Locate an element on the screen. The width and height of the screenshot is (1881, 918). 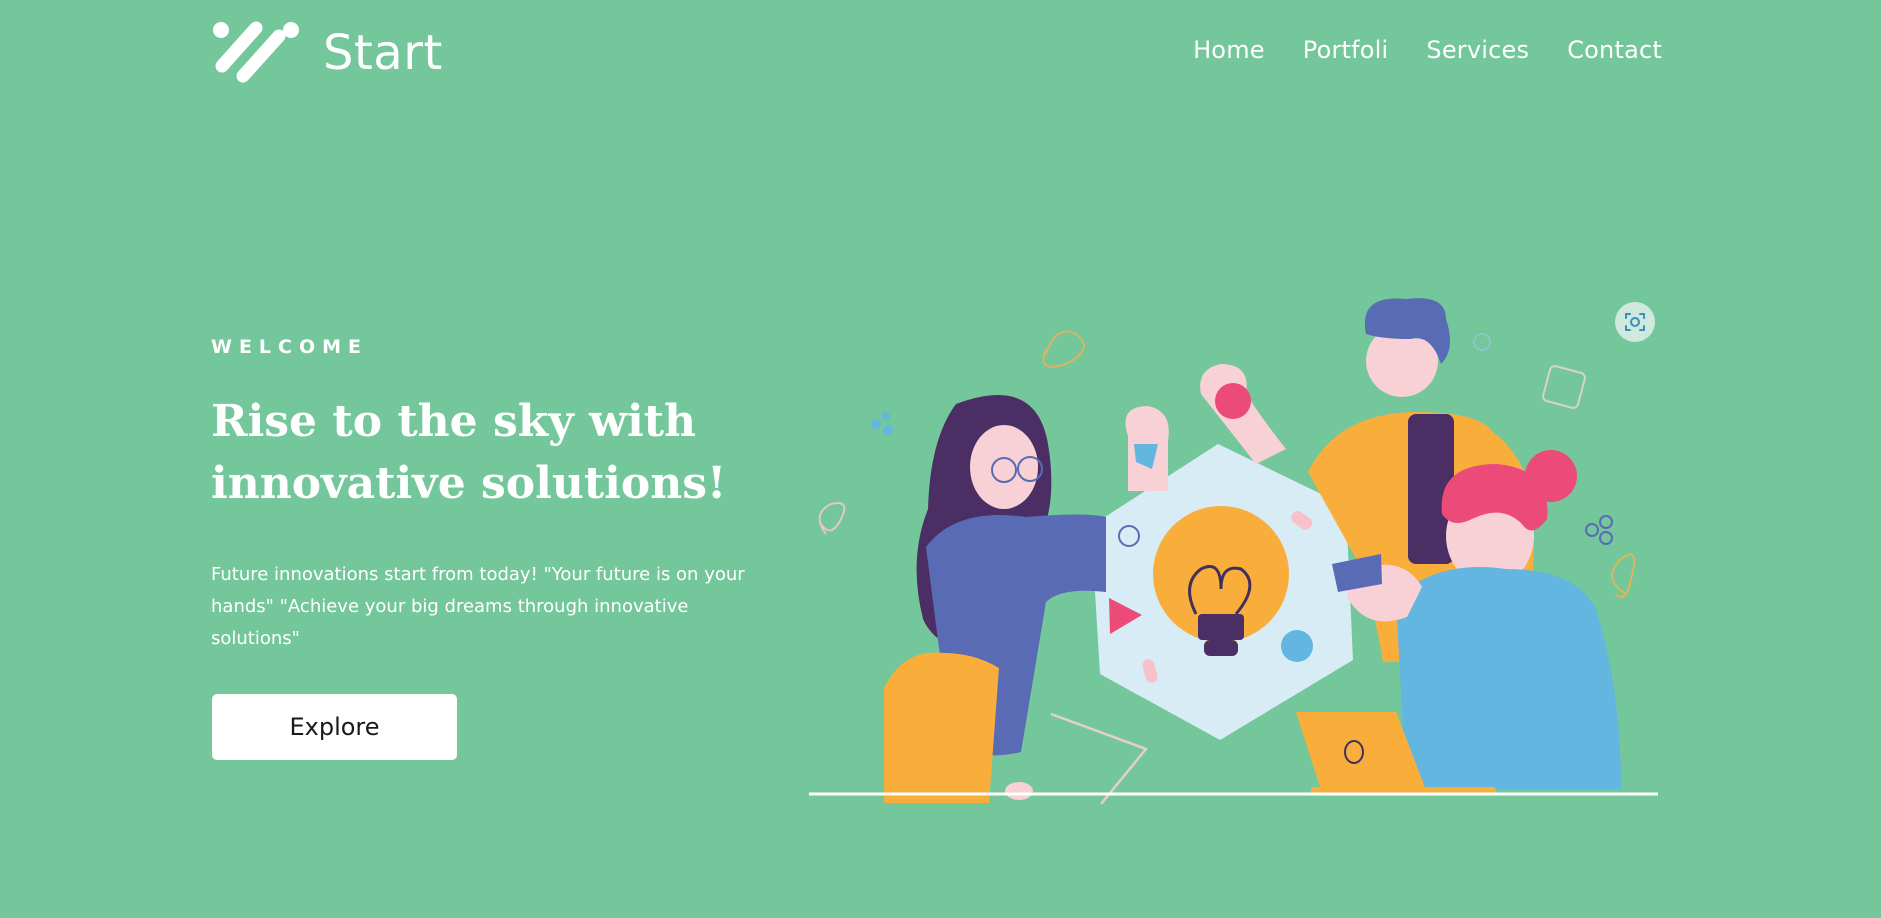
scan-icon is located at coordinates (1635, 322).